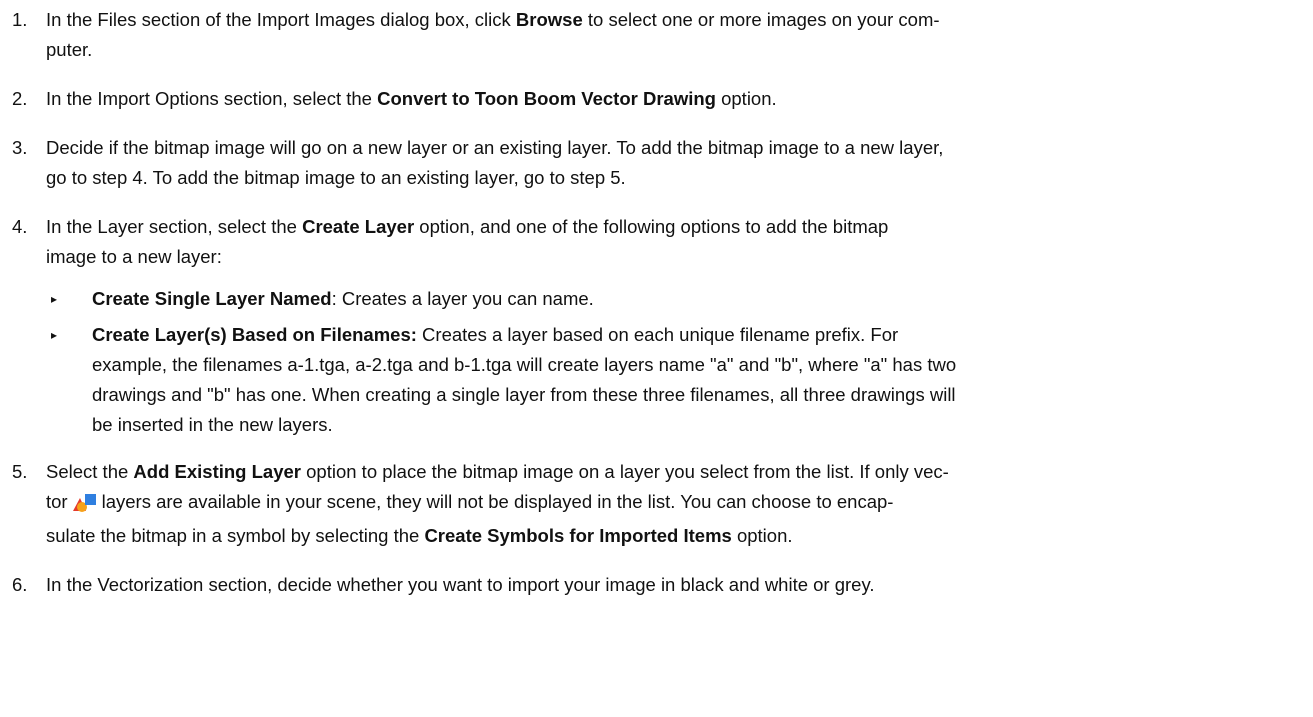  Describe the element at coordinates (254, 334) in the screenshot. I see `bullet-term: Create Layer(s) Based on Filenames:` at that location.